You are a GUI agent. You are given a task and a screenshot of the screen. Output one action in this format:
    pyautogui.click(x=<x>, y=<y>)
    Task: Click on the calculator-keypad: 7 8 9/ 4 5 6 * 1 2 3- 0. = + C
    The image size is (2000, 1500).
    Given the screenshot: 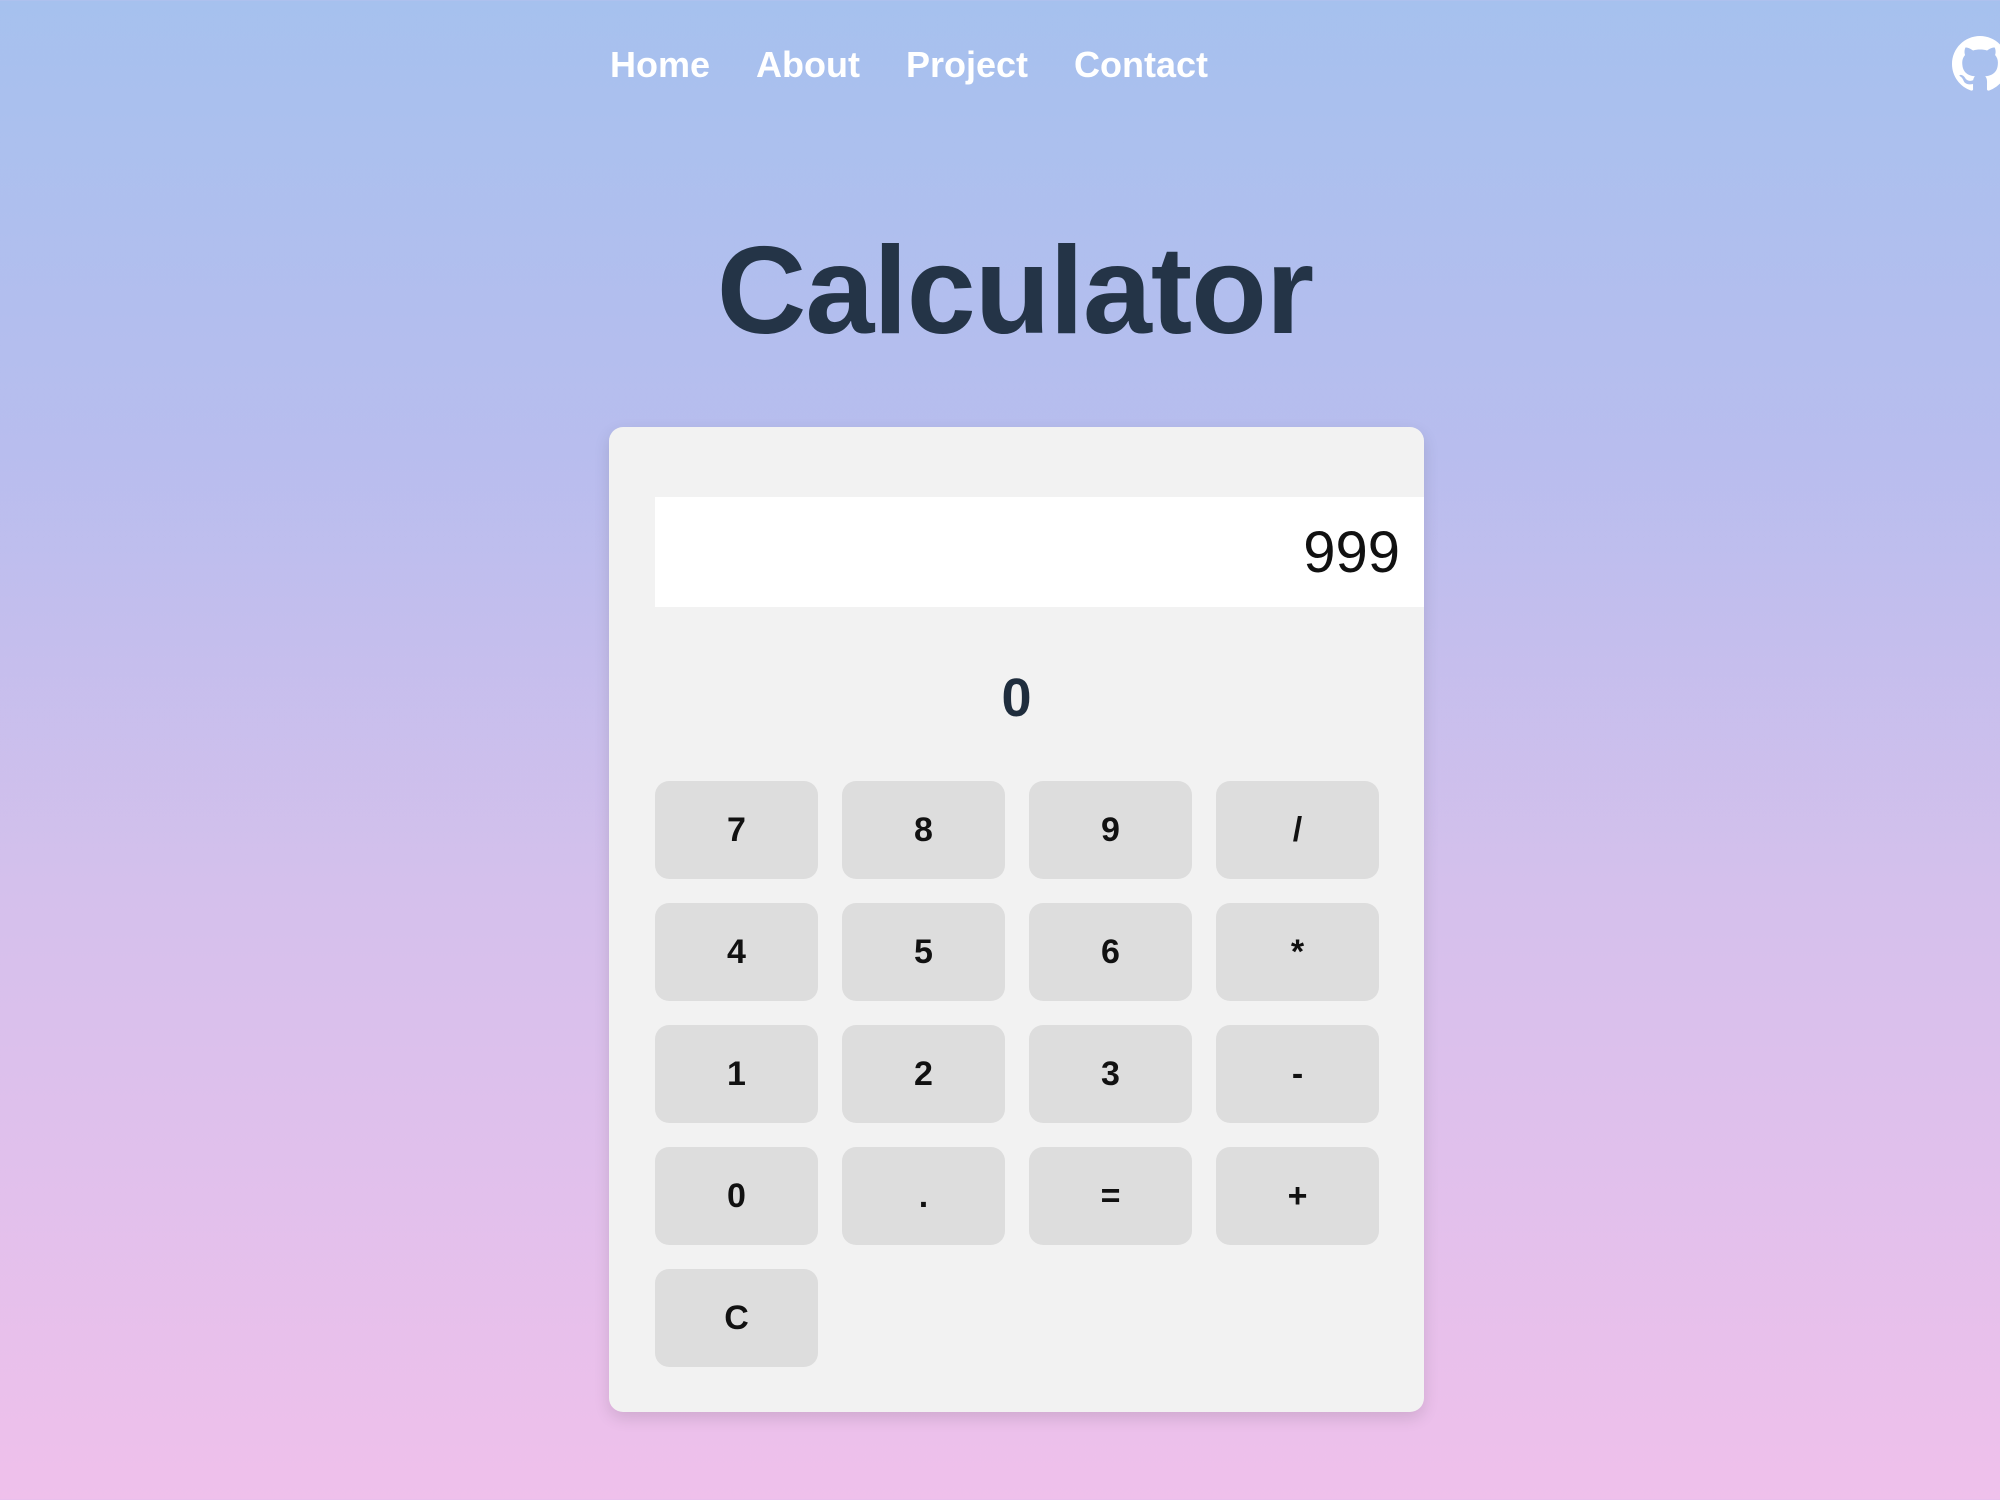 What is the action you would take?
    pyautogui.click(x=1017, y=1074)
    